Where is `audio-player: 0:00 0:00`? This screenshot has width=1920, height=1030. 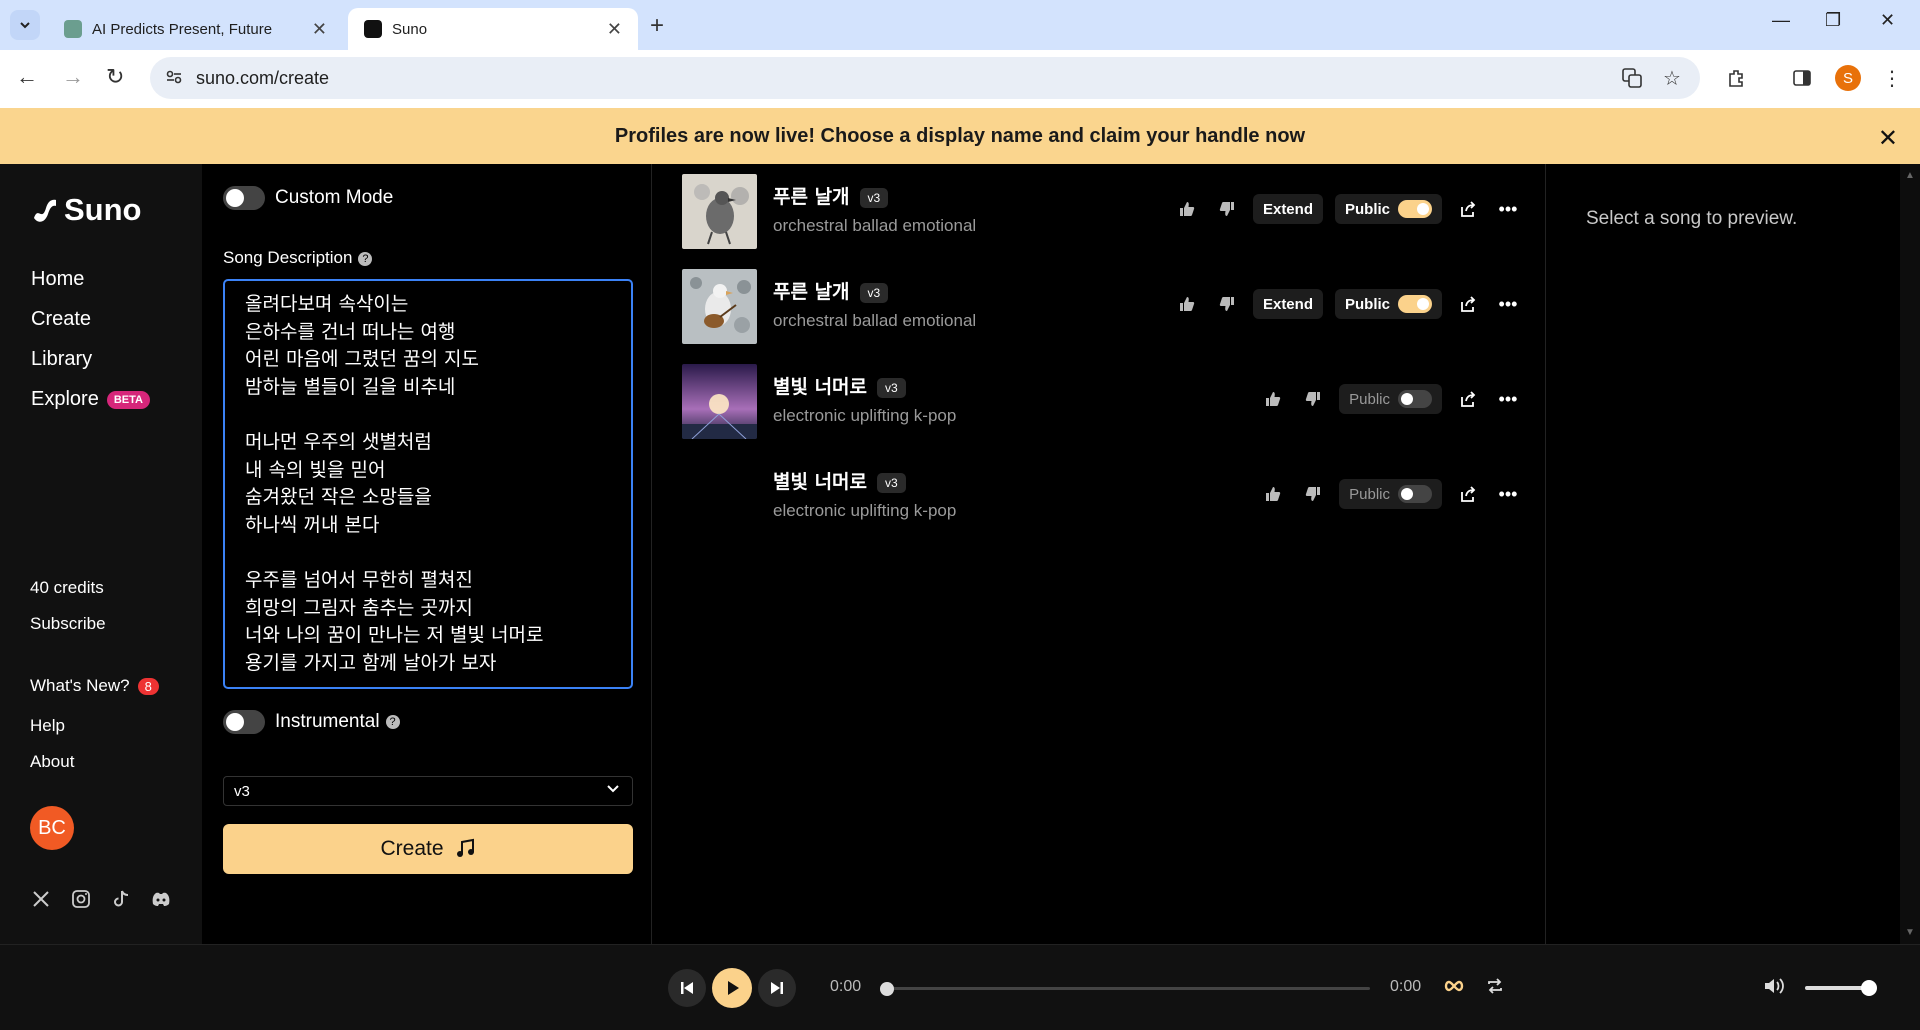
audio-player: 0:00 0:00 is located at coordinates (960, 987).